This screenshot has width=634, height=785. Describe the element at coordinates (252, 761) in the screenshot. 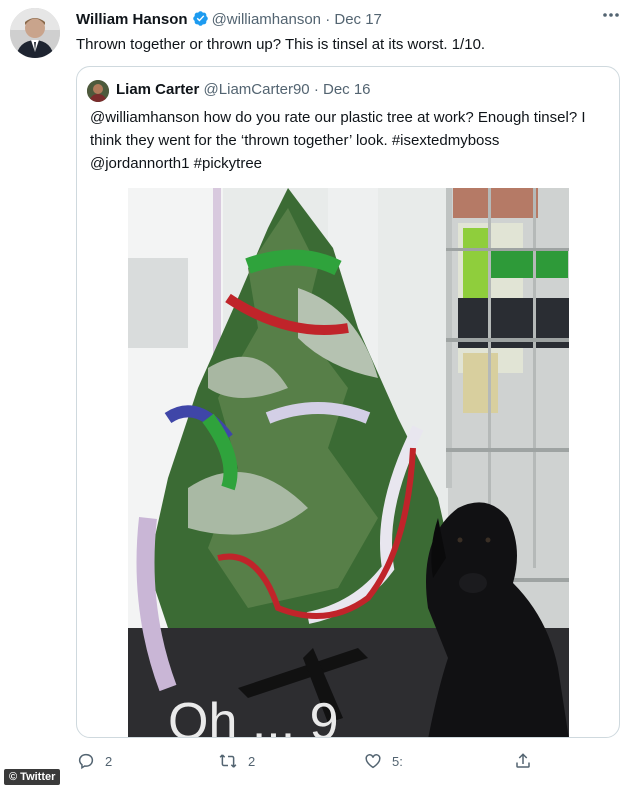

I see `retweet-count: 2` at that location.